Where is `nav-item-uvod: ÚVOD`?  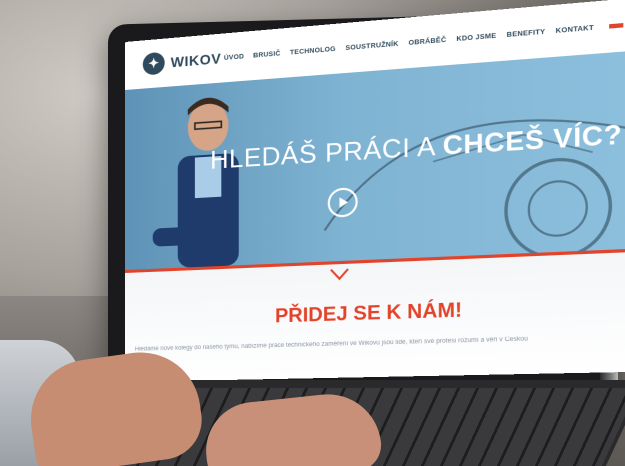 nav-item-uvod: ÚVOD is located at coordinates (234, 57).